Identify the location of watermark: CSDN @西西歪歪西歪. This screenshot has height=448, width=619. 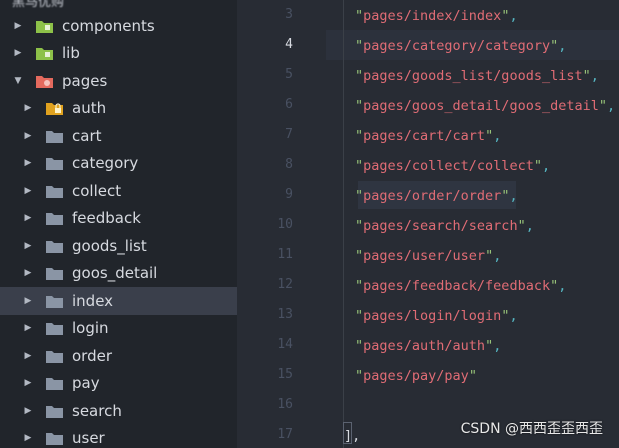
(531, 429).